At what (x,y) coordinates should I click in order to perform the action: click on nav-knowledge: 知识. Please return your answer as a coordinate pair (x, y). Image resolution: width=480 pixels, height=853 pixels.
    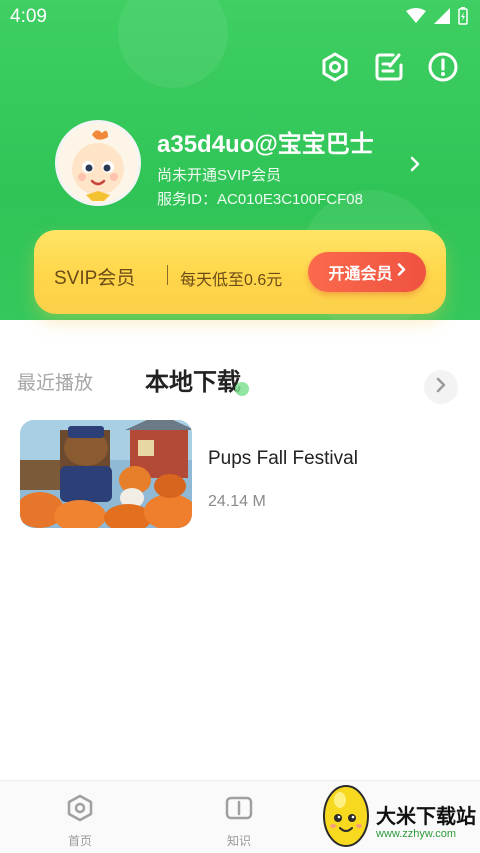
    Looking at the image, I should click on (239, 821).